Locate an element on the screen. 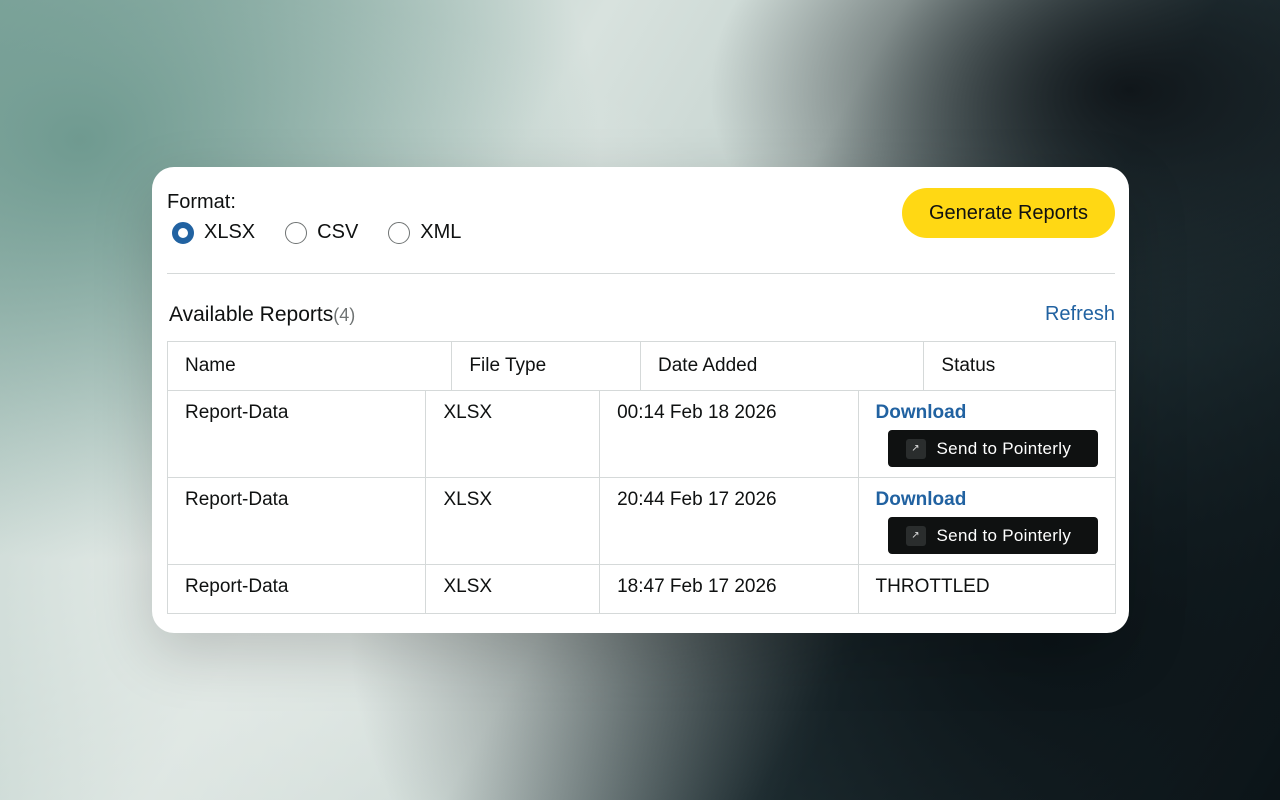 The height and width of the screenshot is (800, 1280). format-option-label: CSV is located at coordinates (338, 232).